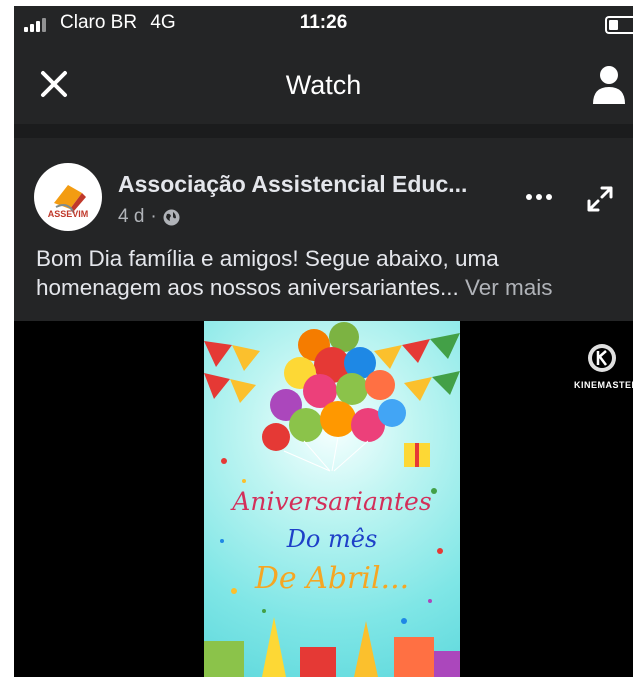 This screenshot has height=677, width=633. Describe the element at coordinates (171, 217) in the screenshot. I see `globe-icon` at that location.